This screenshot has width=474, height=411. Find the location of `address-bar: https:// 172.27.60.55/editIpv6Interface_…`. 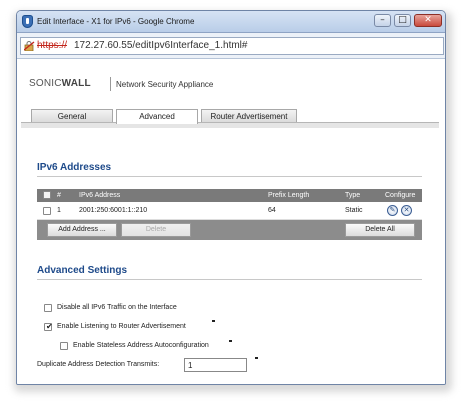

address-bar: https:// 172.27.60.55/editIpv6Interface_… is located at coordinates (231, 46).